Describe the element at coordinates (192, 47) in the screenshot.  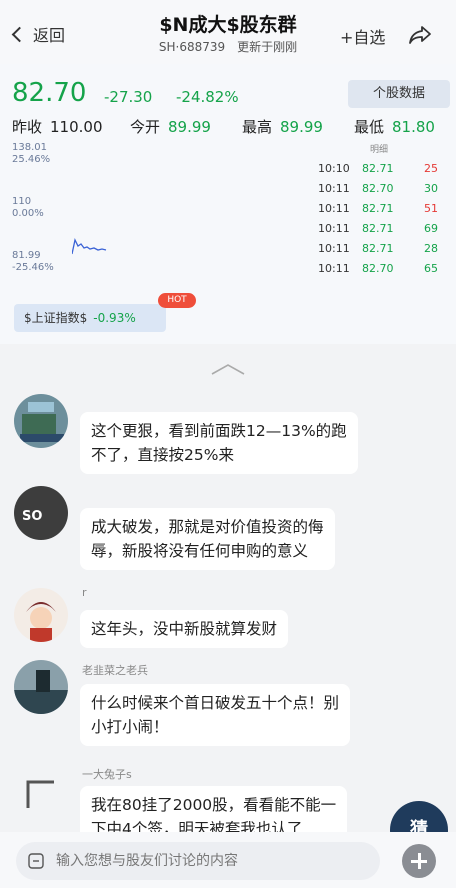
I see `stock-code: SH·688739` at that location.